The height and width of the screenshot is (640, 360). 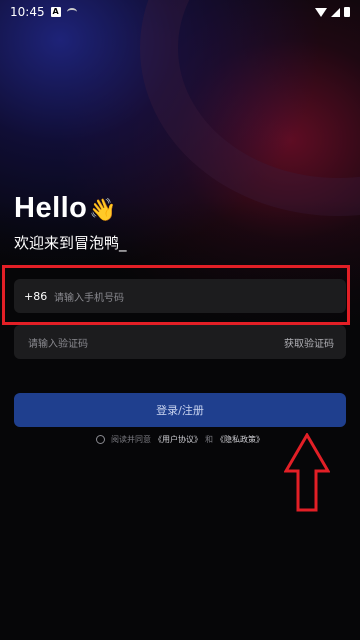 I want to click on user-agreement-link: 《用户协议》, so click(x=178, y=439).